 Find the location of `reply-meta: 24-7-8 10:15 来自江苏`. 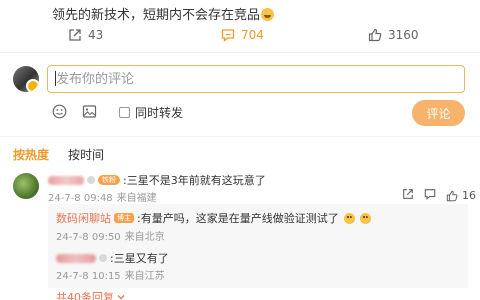

reply-meta: 24-7-8 10:15 来自江苏 is located at coordinates (110, 274).